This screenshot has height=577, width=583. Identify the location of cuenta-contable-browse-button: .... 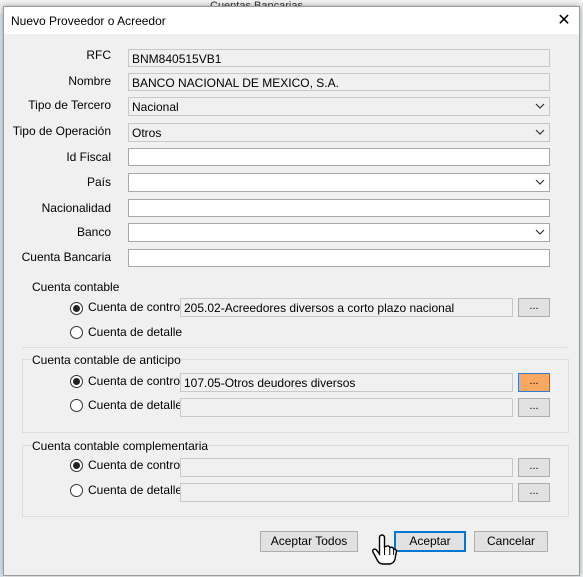
(534, 307).